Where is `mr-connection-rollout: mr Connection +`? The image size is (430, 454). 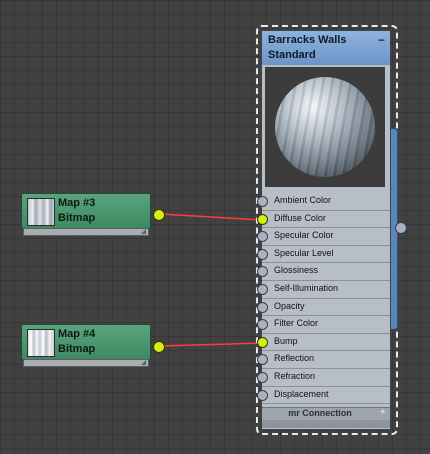
mr-connection-rollout: mr Connection + is located at coordinates (326, 413).